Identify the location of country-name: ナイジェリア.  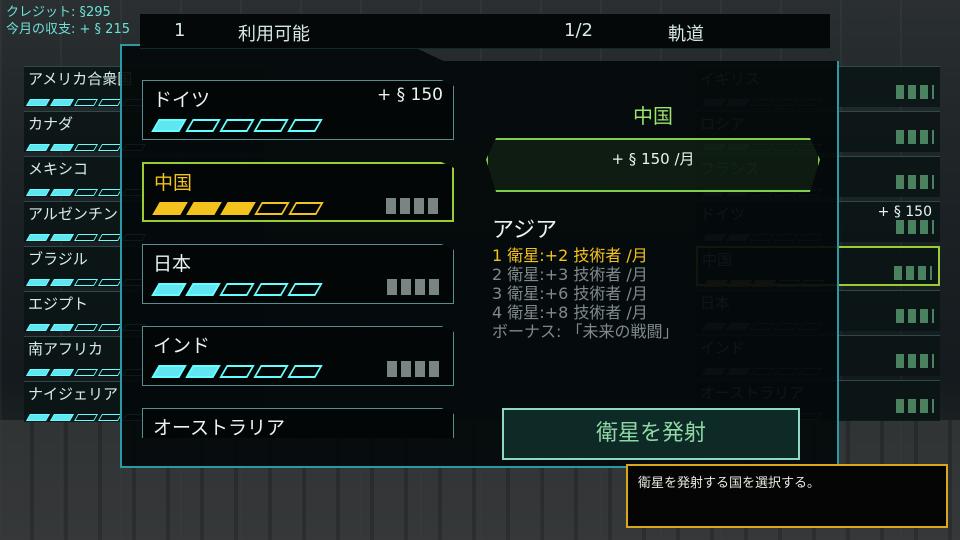
(73, 394).